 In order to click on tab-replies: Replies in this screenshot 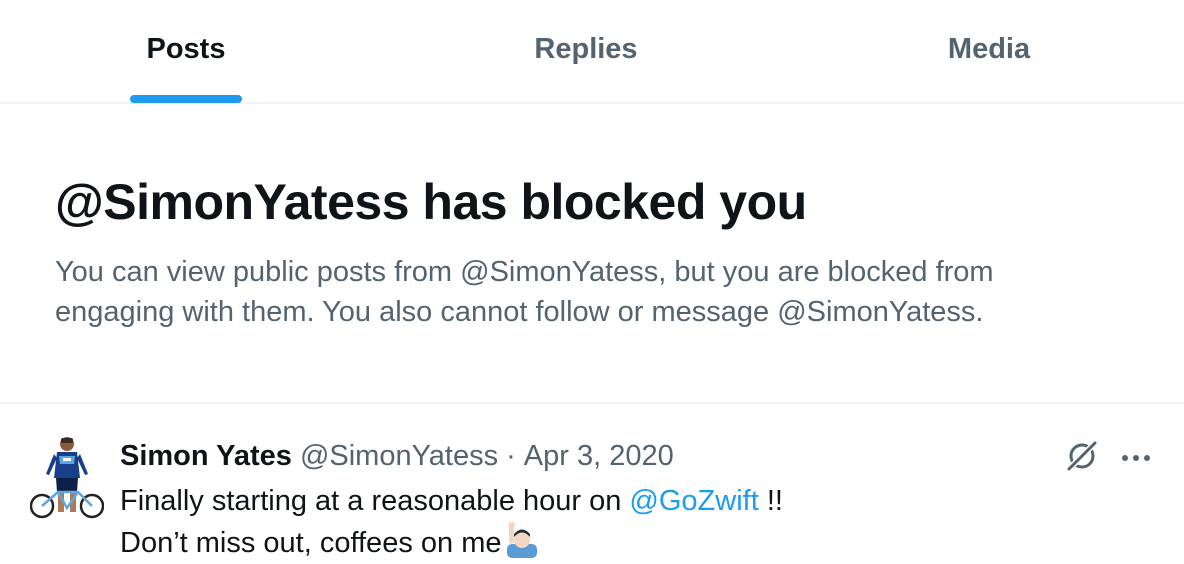, I will do `click(586, 51)`.